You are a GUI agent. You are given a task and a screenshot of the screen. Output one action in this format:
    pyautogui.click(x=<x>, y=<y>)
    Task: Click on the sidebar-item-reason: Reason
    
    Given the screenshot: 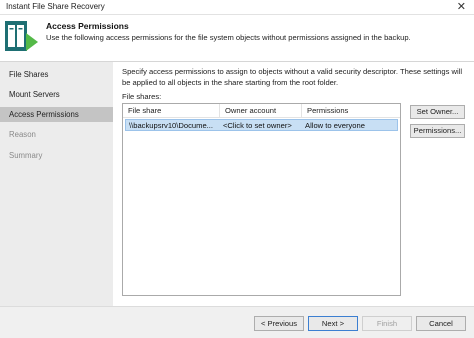 What is the action you would take?
    pyautogui.click(x=22, y=134)
    